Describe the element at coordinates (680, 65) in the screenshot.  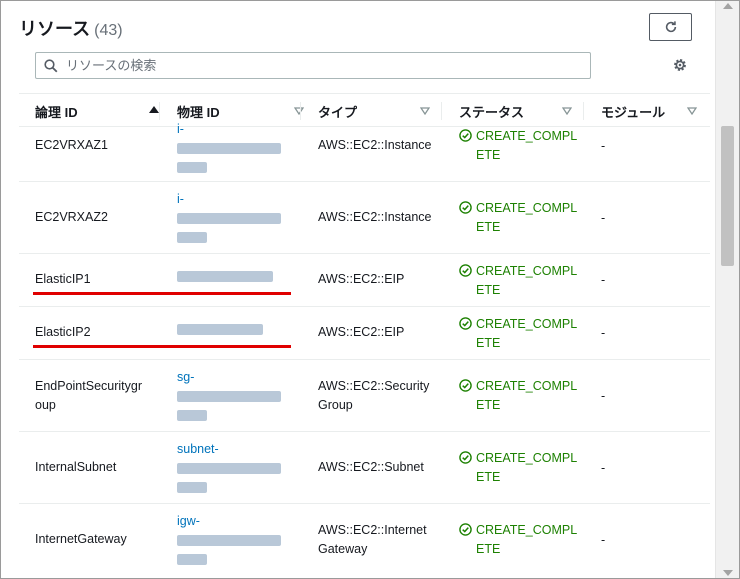
I see `gear-icon` at that location.